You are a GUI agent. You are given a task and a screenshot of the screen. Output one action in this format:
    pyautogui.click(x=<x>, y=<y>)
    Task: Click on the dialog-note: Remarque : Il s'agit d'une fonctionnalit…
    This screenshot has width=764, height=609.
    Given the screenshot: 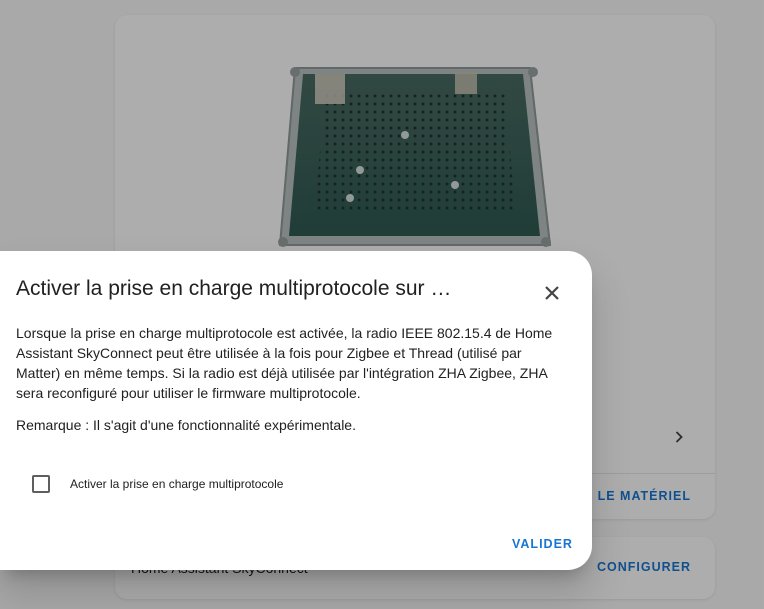 What is the action you would take?
    pyautogui.click(x=186, y=425)
    